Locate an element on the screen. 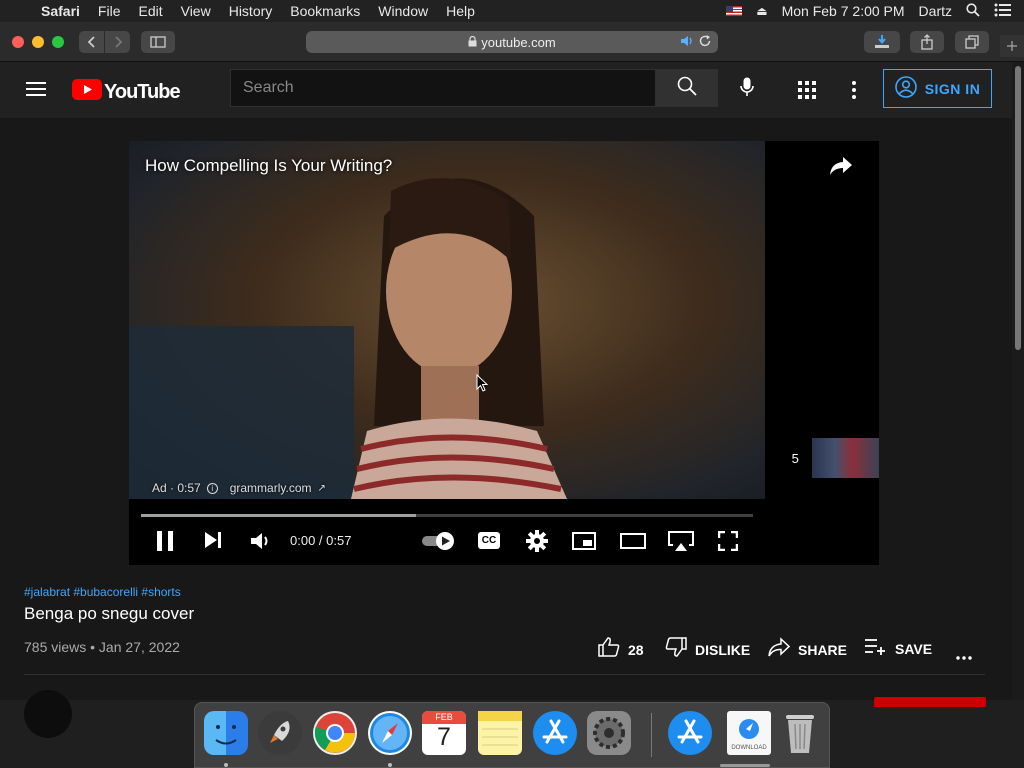  dock-resize-handle is located at coordinates (745, 765).